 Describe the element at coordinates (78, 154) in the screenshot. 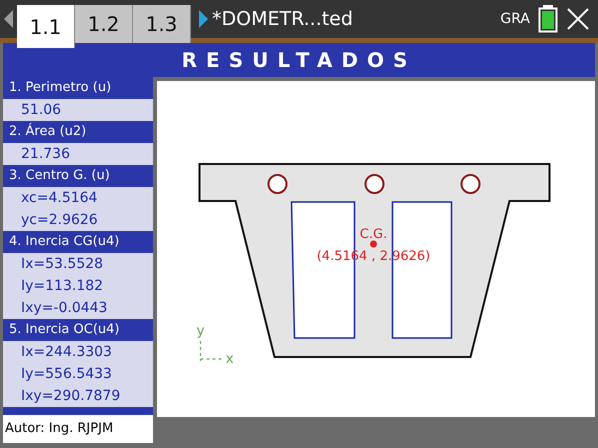

I see `result-value: 21.736` at that location.